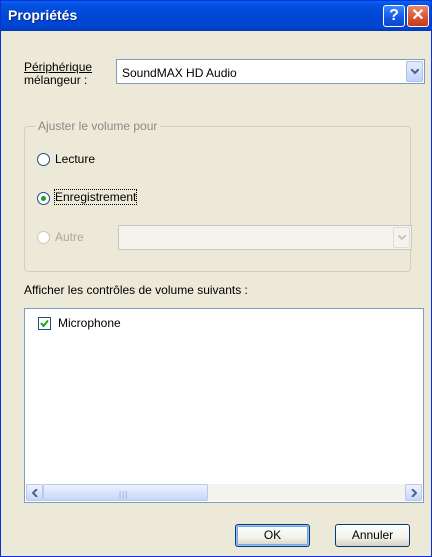 The image size is (432, 557). I want to click on close-button: ✕, so click(418, 16).